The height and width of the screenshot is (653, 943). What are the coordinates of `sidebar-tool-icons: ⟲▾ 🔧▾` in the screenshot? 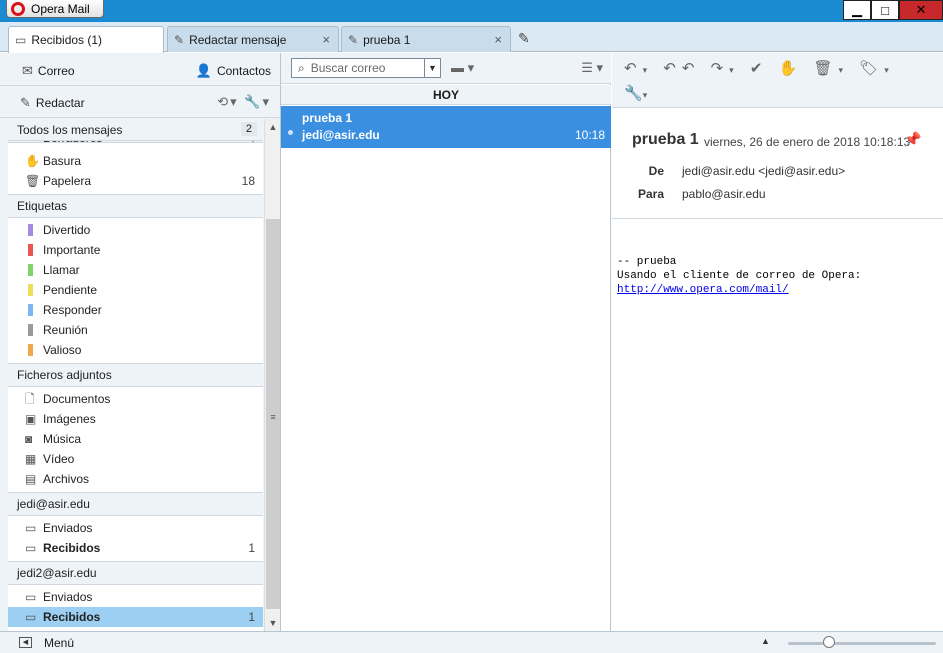 It's located at (244, 102).